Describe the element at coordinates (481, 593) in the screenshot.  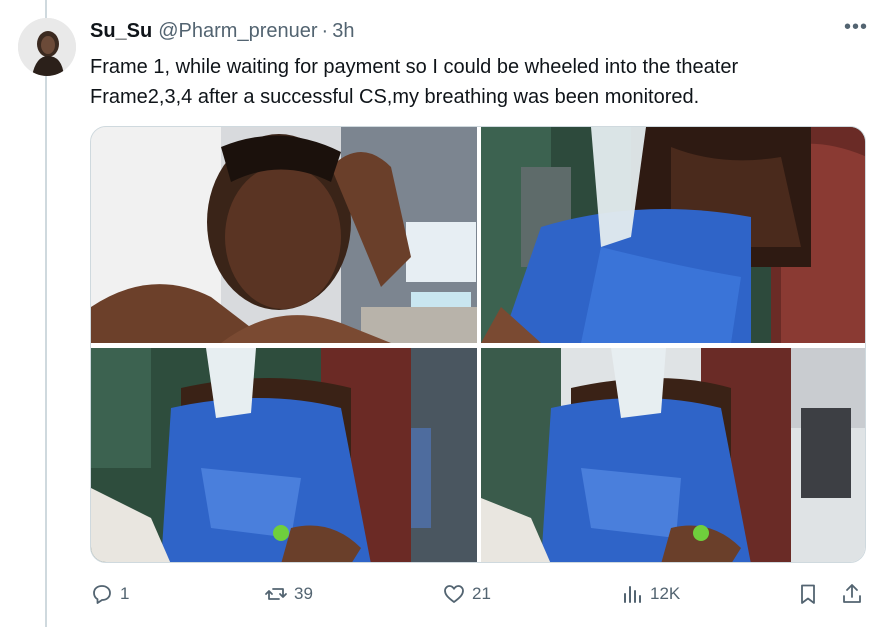
I see `like-count: 21` at that location.